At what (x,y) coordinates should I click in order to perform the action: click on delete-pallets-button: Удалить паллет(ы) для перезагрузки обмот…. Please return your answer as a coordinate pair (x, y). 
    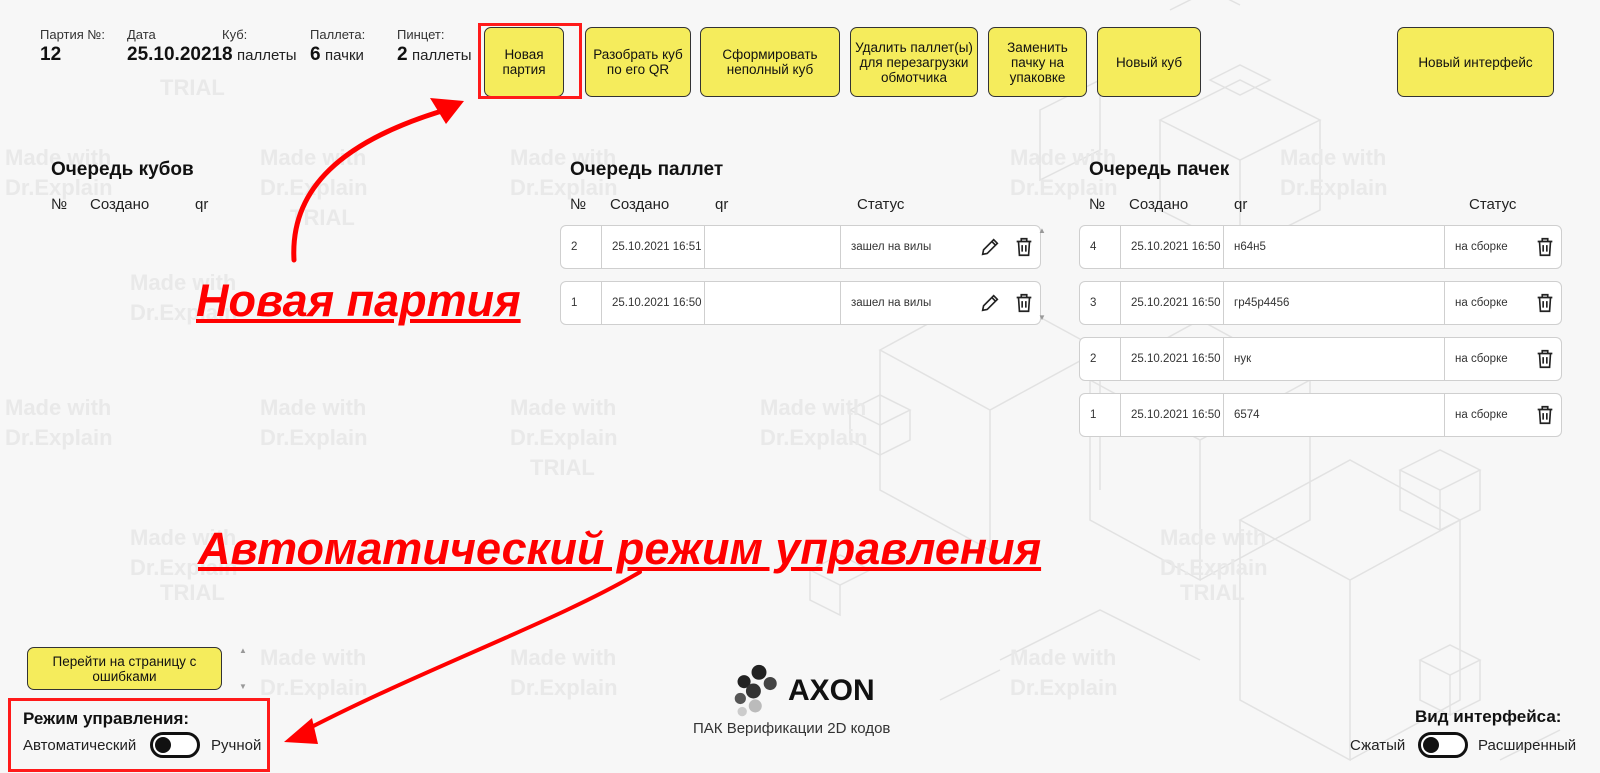
    Looking at the image, I should click on (914, 62).